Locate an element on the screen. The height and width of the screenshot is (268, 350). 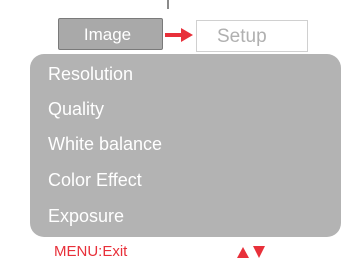
menu-item-white-balance: White balance is located at coordinates (105, 144).